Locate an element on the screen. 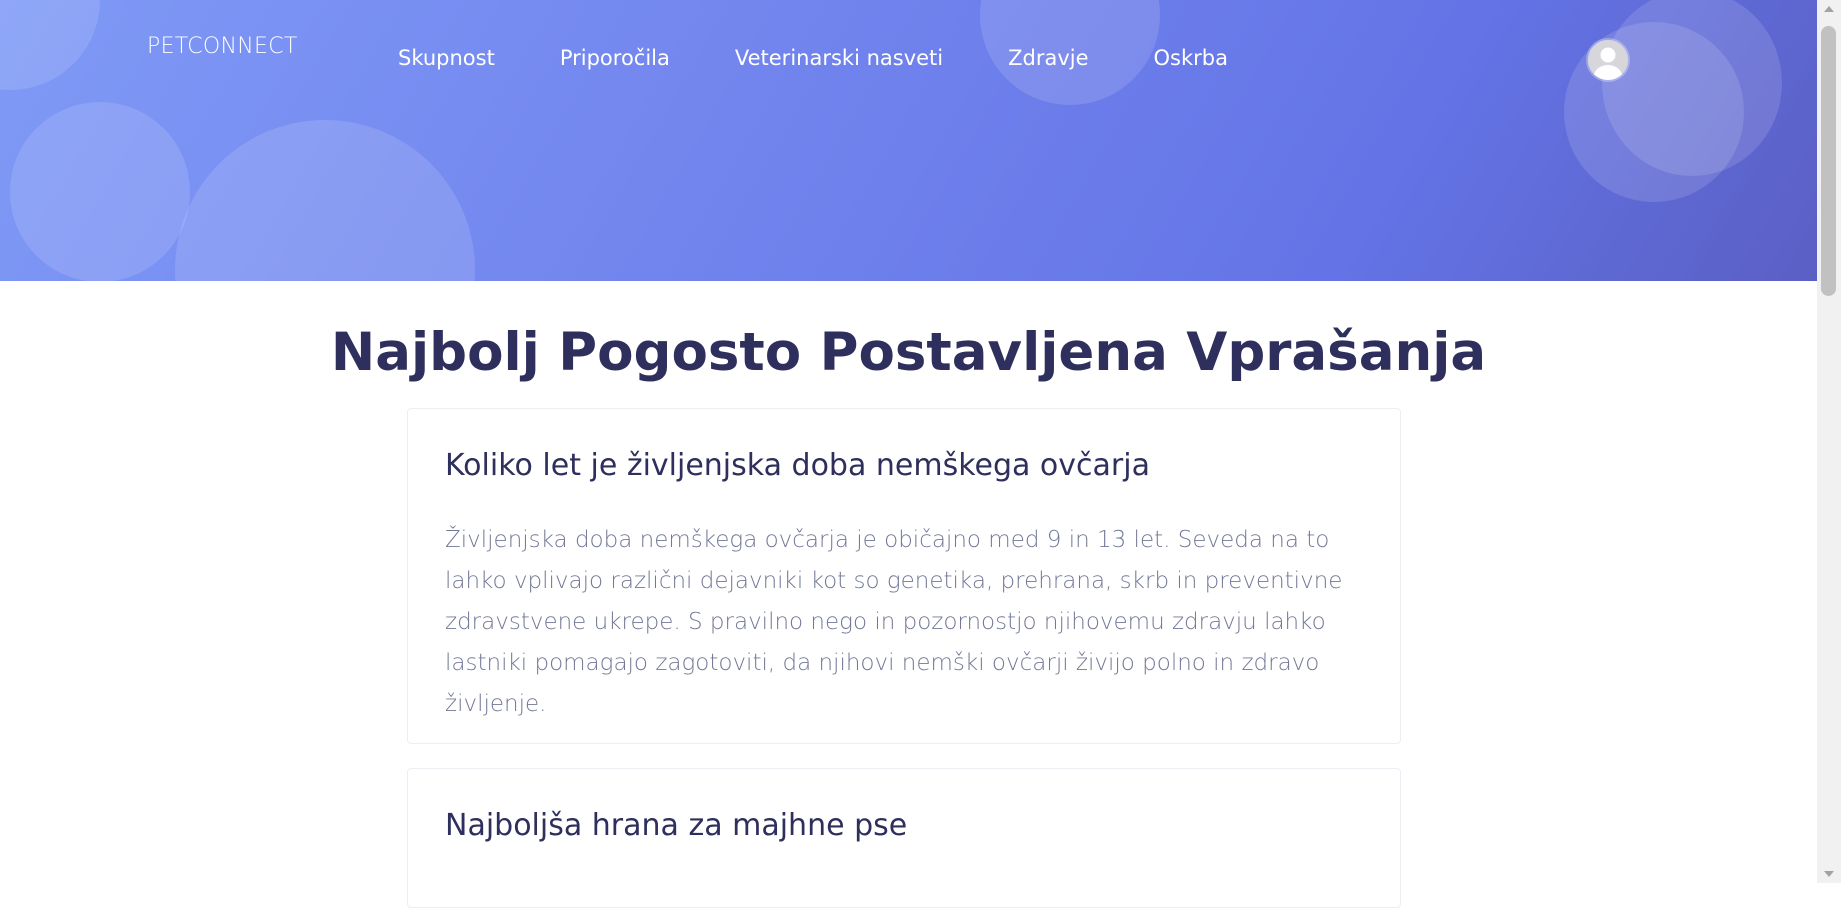 This screenshot has height=908, width=1841. user-avatar-icon is located at coordinates (1608, 60).